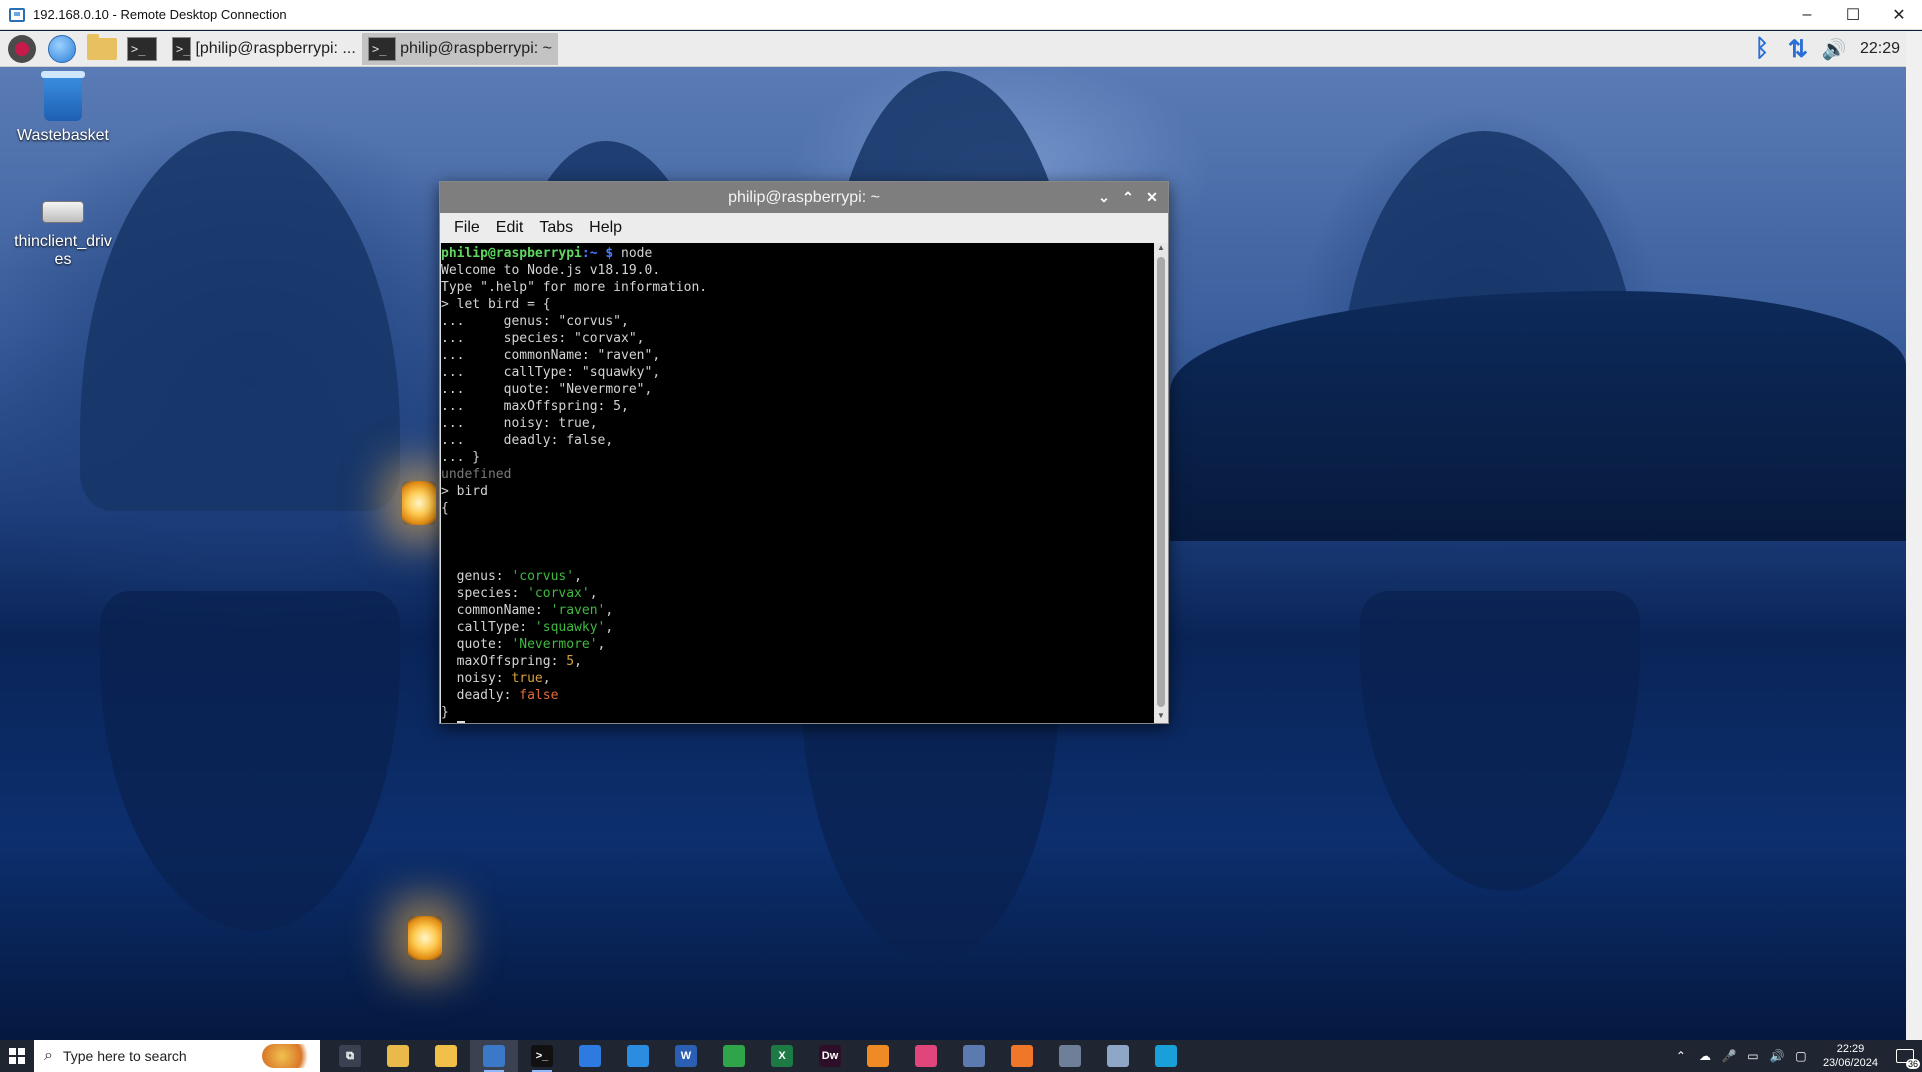  I want to click on object-property-line: genus: 'corvus',, so click(798, 576).